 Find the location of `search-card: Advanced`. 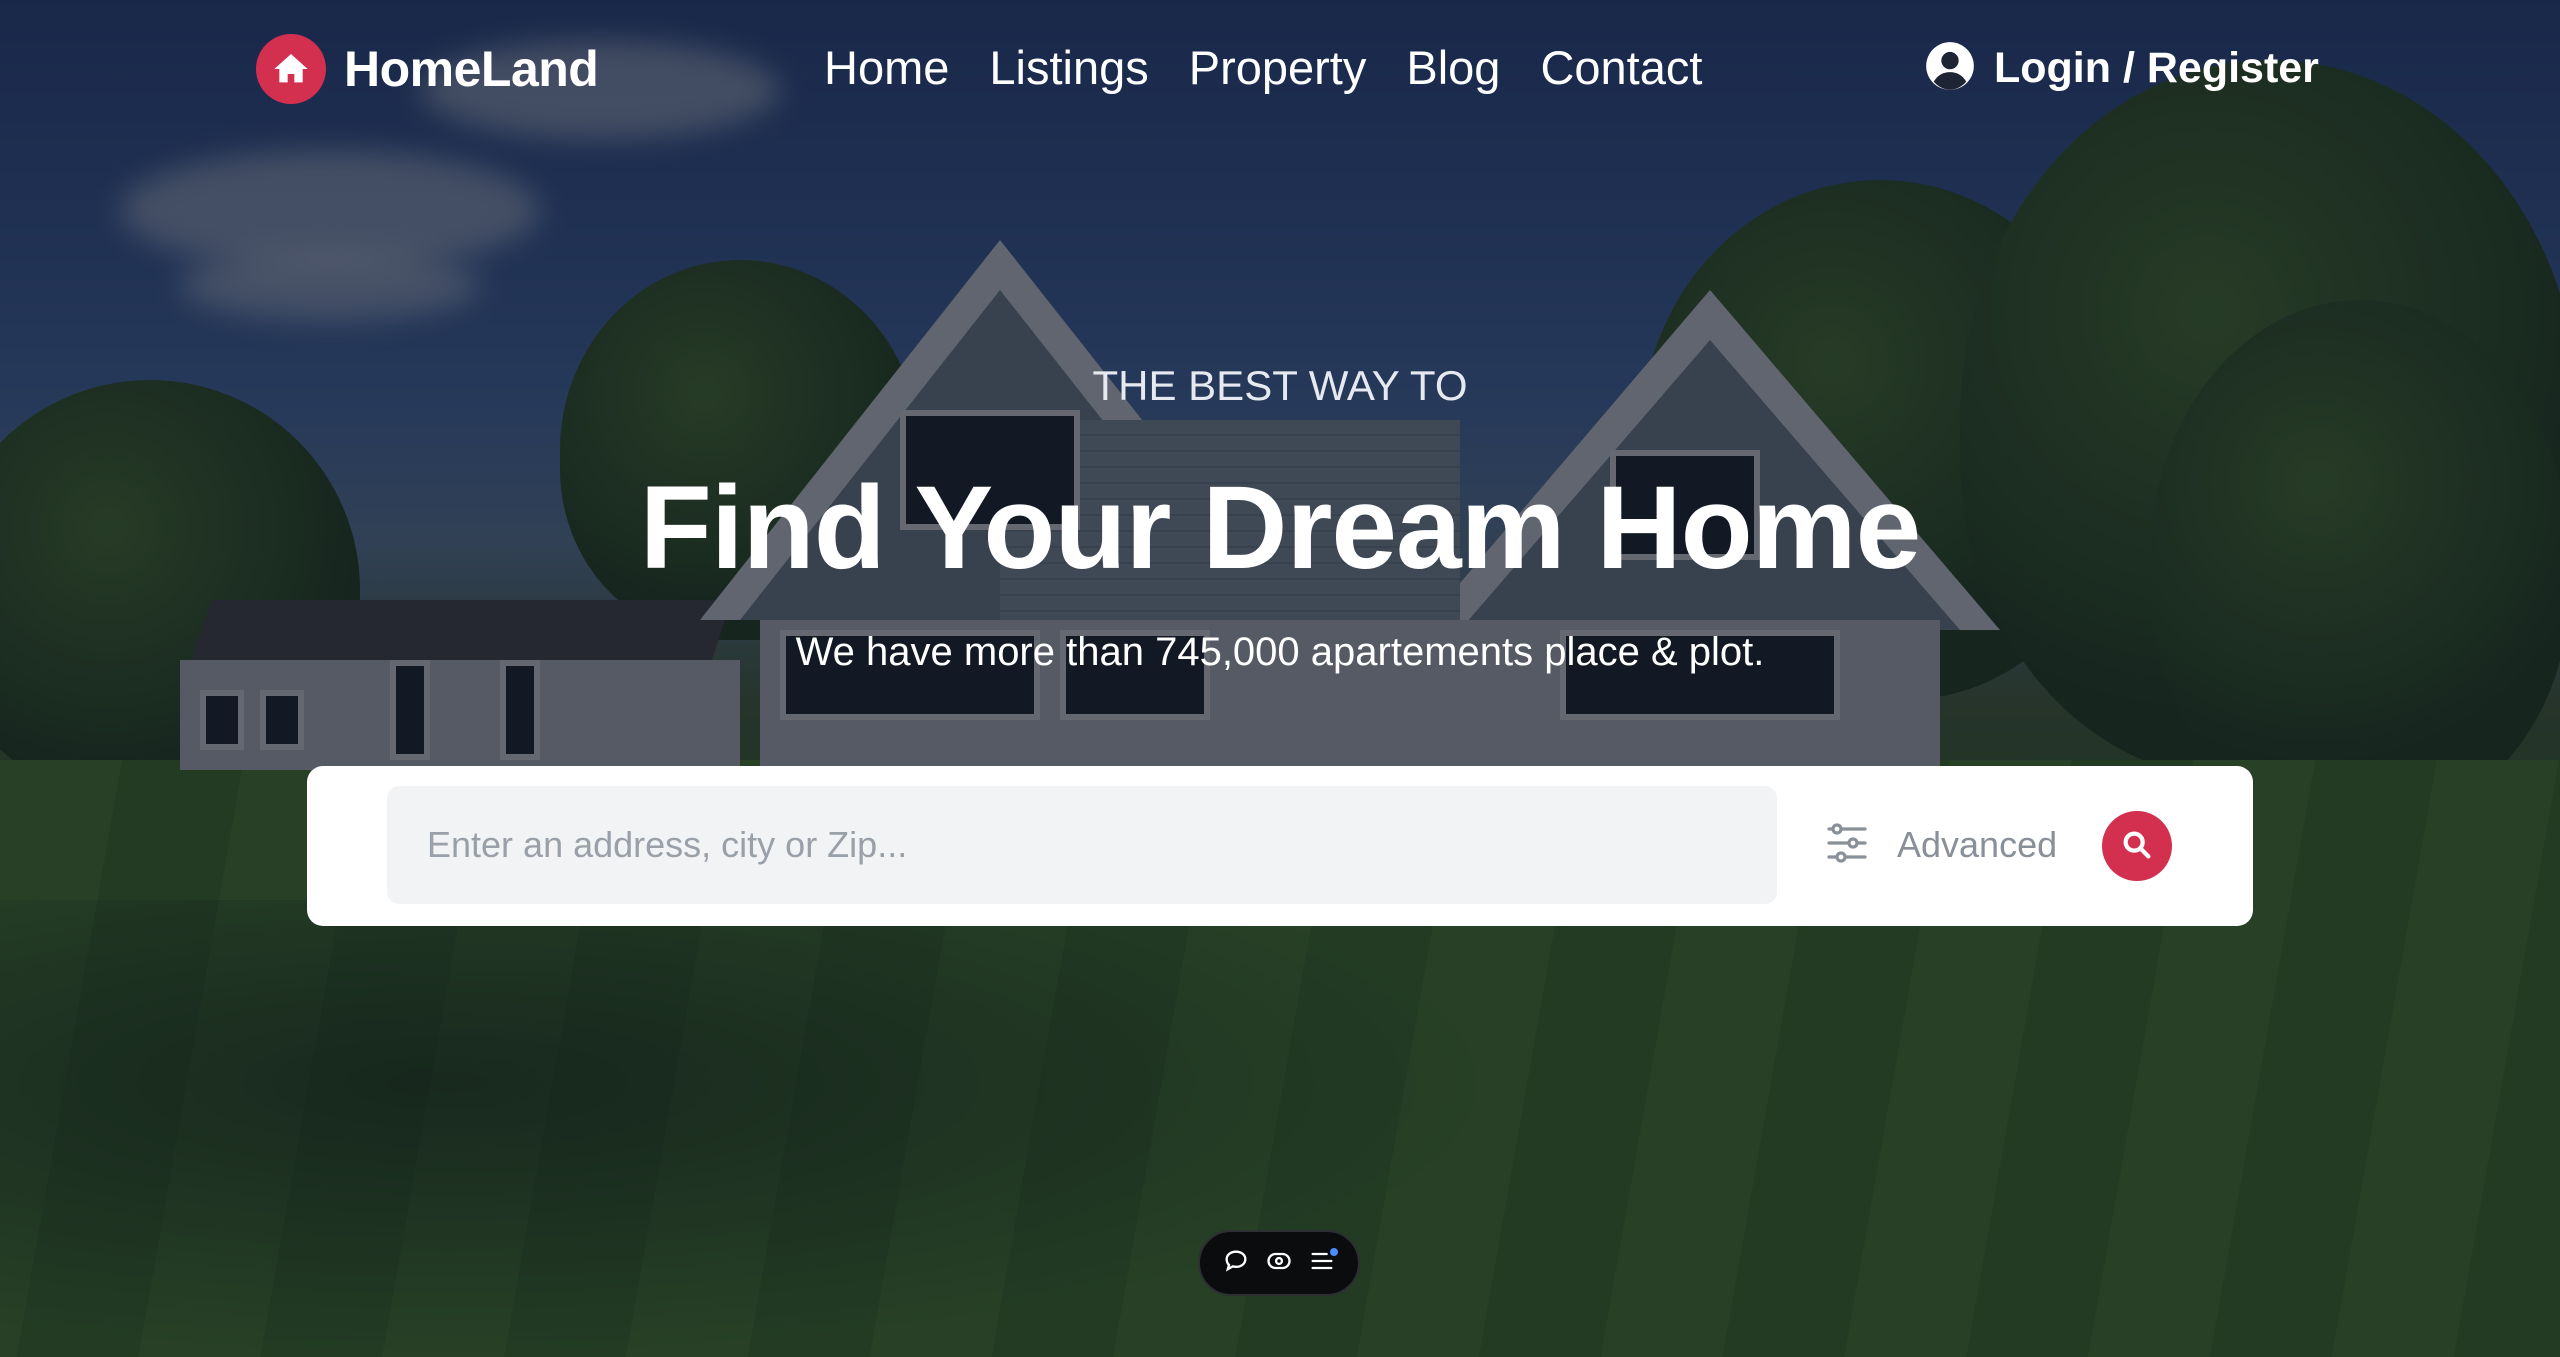

search-card: Advanced is located at coordinates (1280, 846).